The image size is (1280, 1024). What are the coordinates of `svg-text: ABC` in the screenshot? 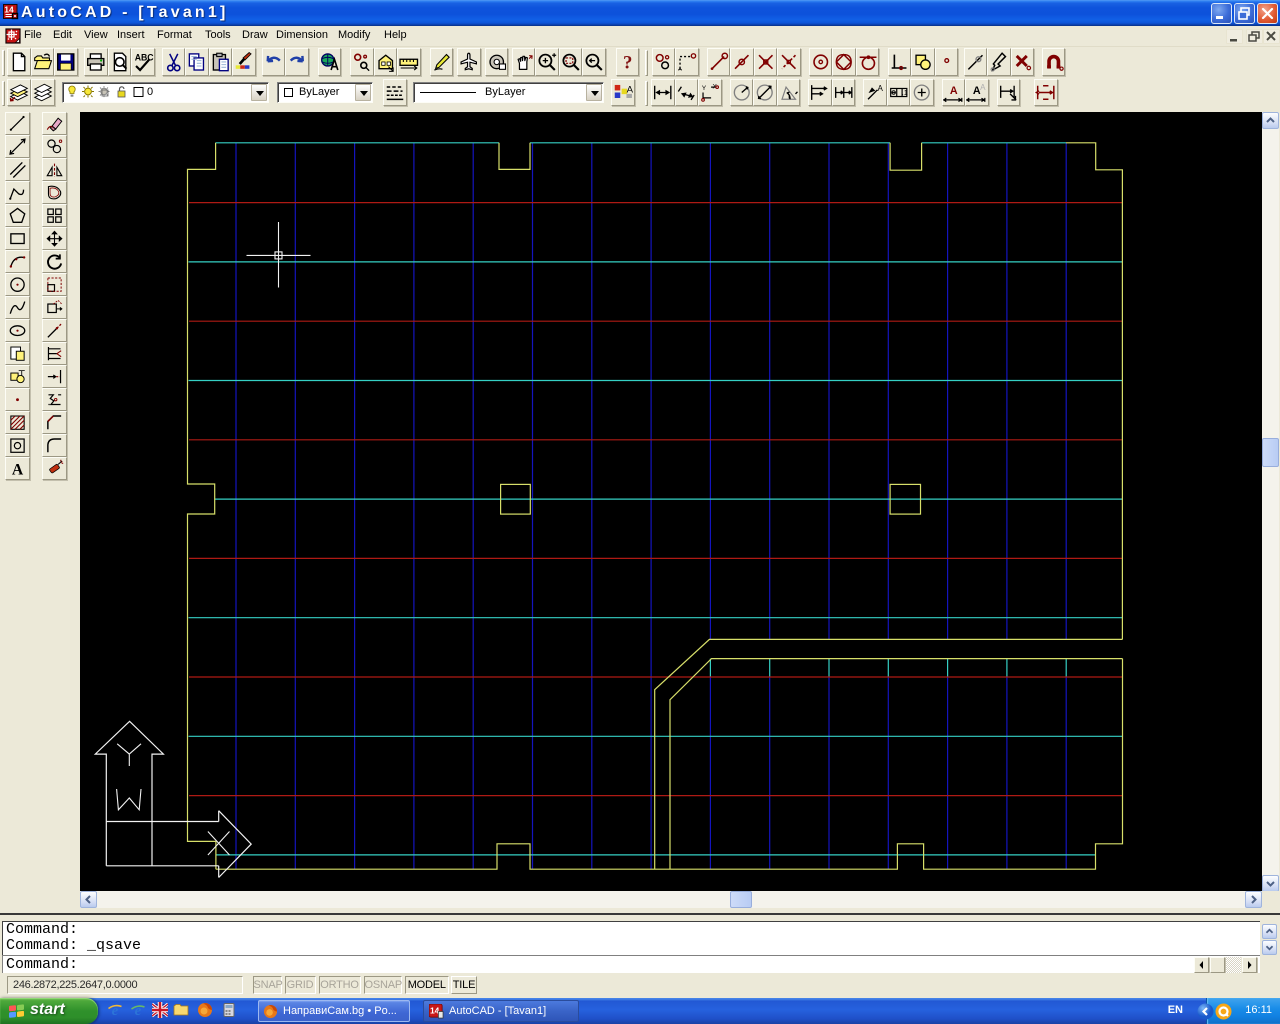 It's located at (144, 58).